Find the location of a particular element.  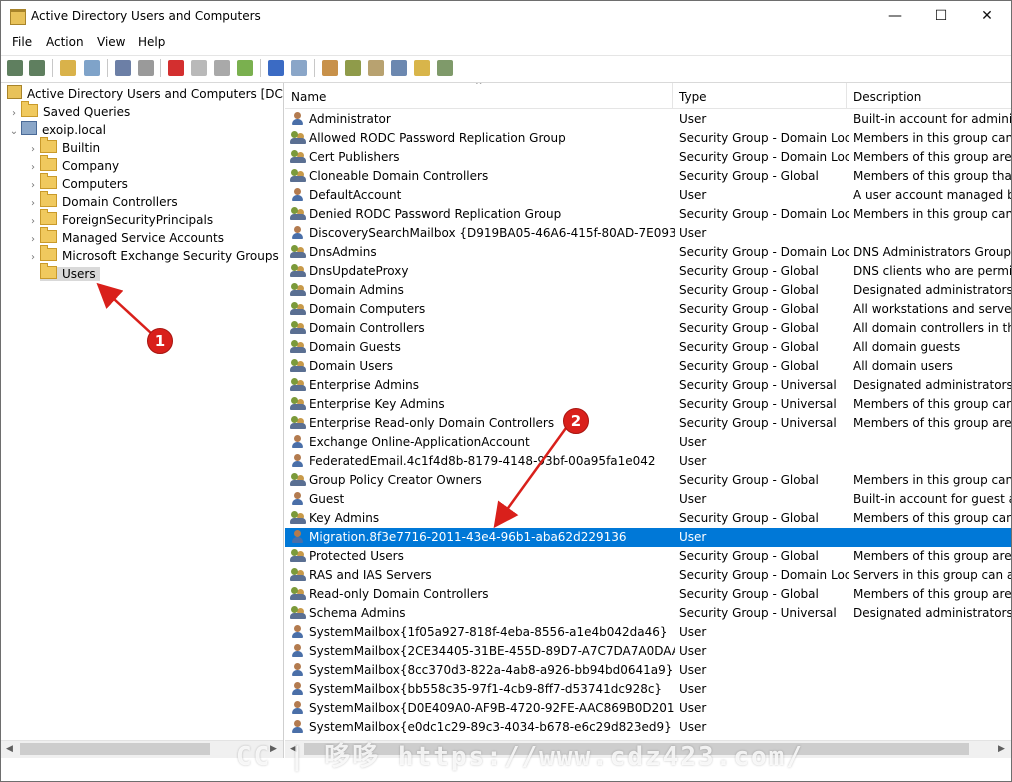

annotation-badge-1: 1 is located at coordinates (160, 341).